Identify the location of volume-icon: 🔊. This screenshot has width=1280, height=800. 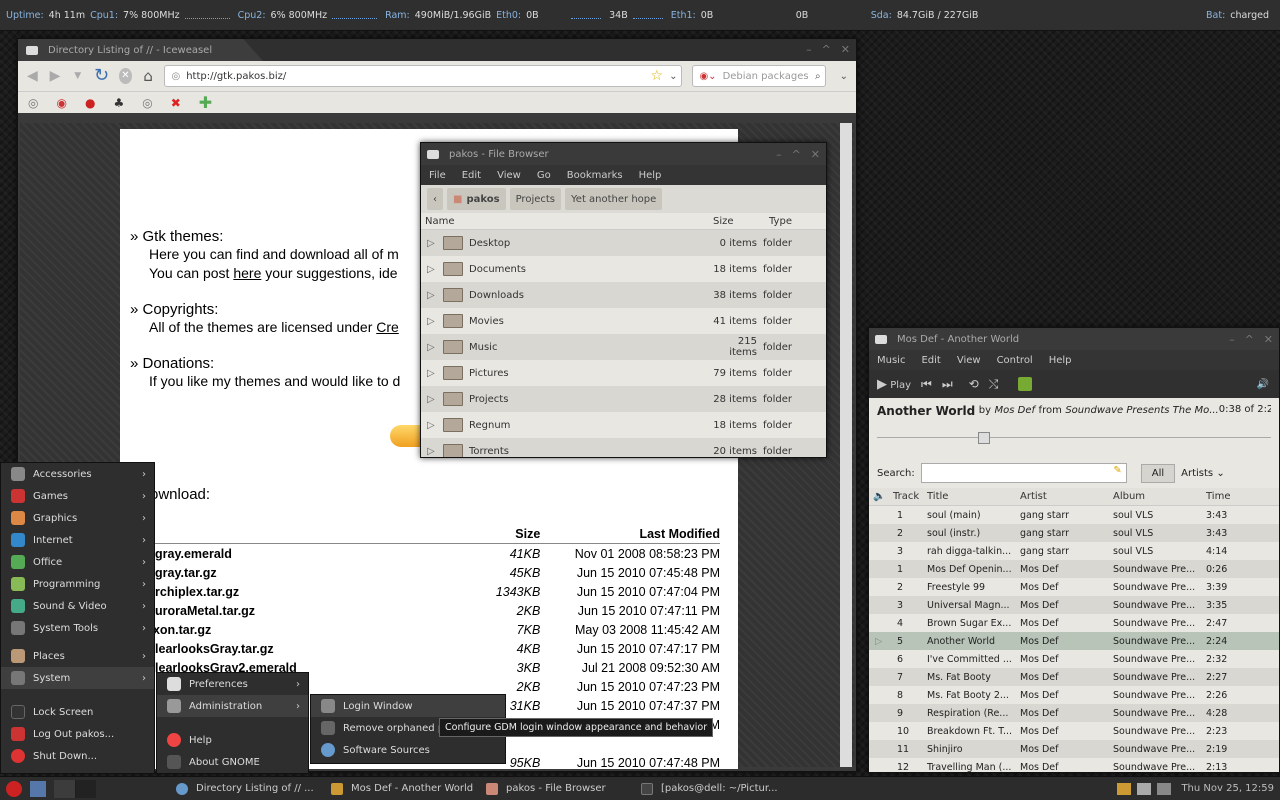
(1268, 384).